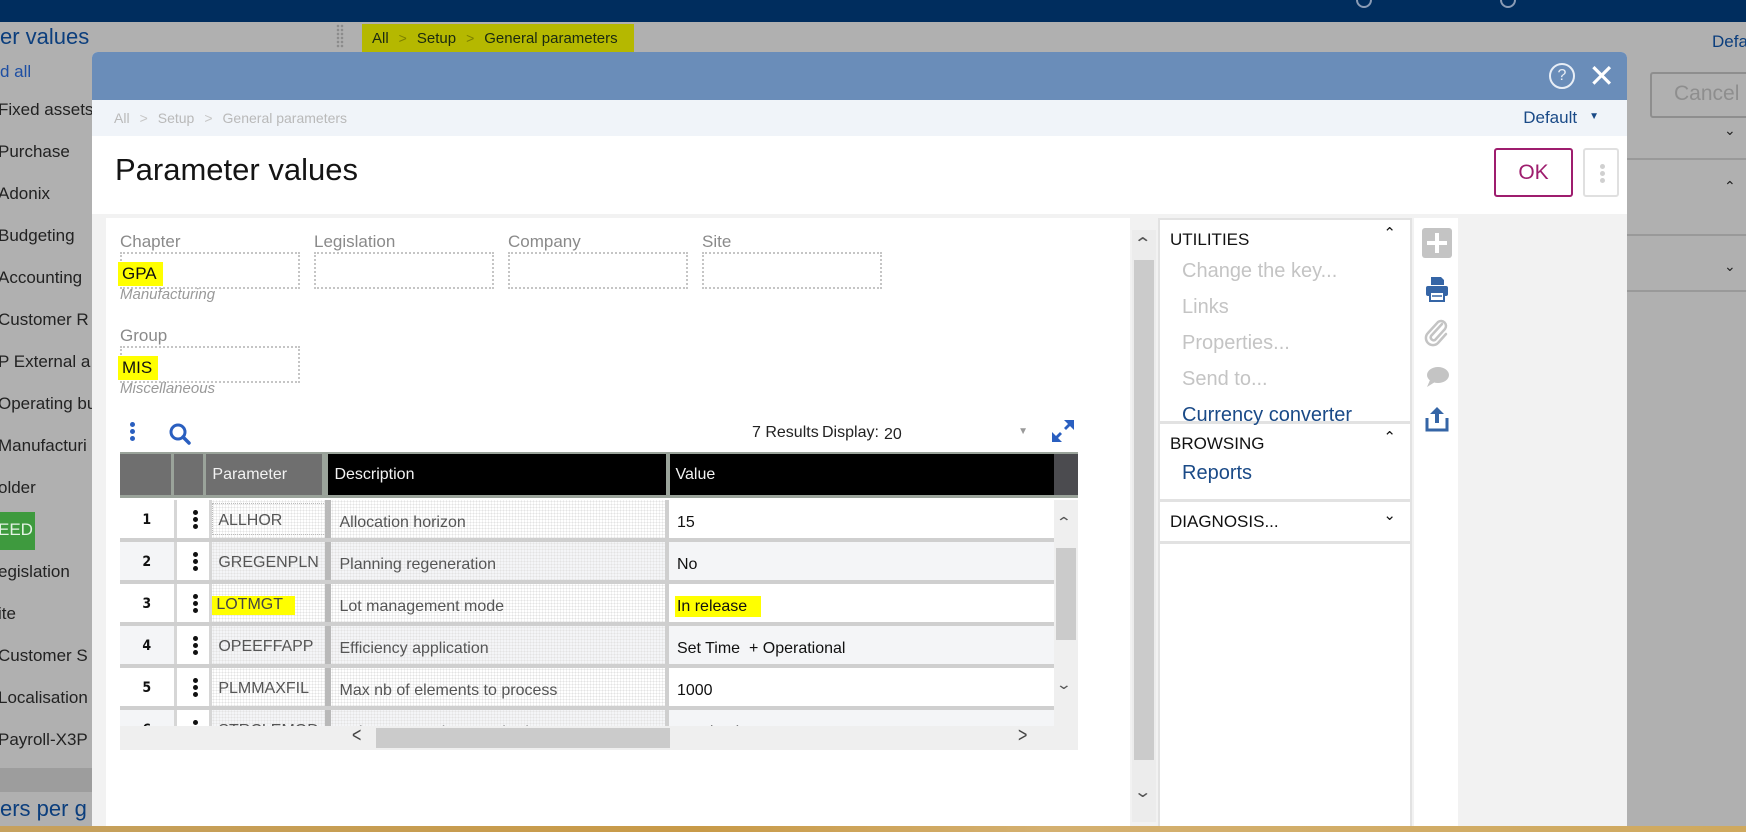 This screenshot has height=832, width=1746. What do you see at coordinates (404, 270) in the screenshot?
I see `legislation-field` at bounding box center [404, 270].